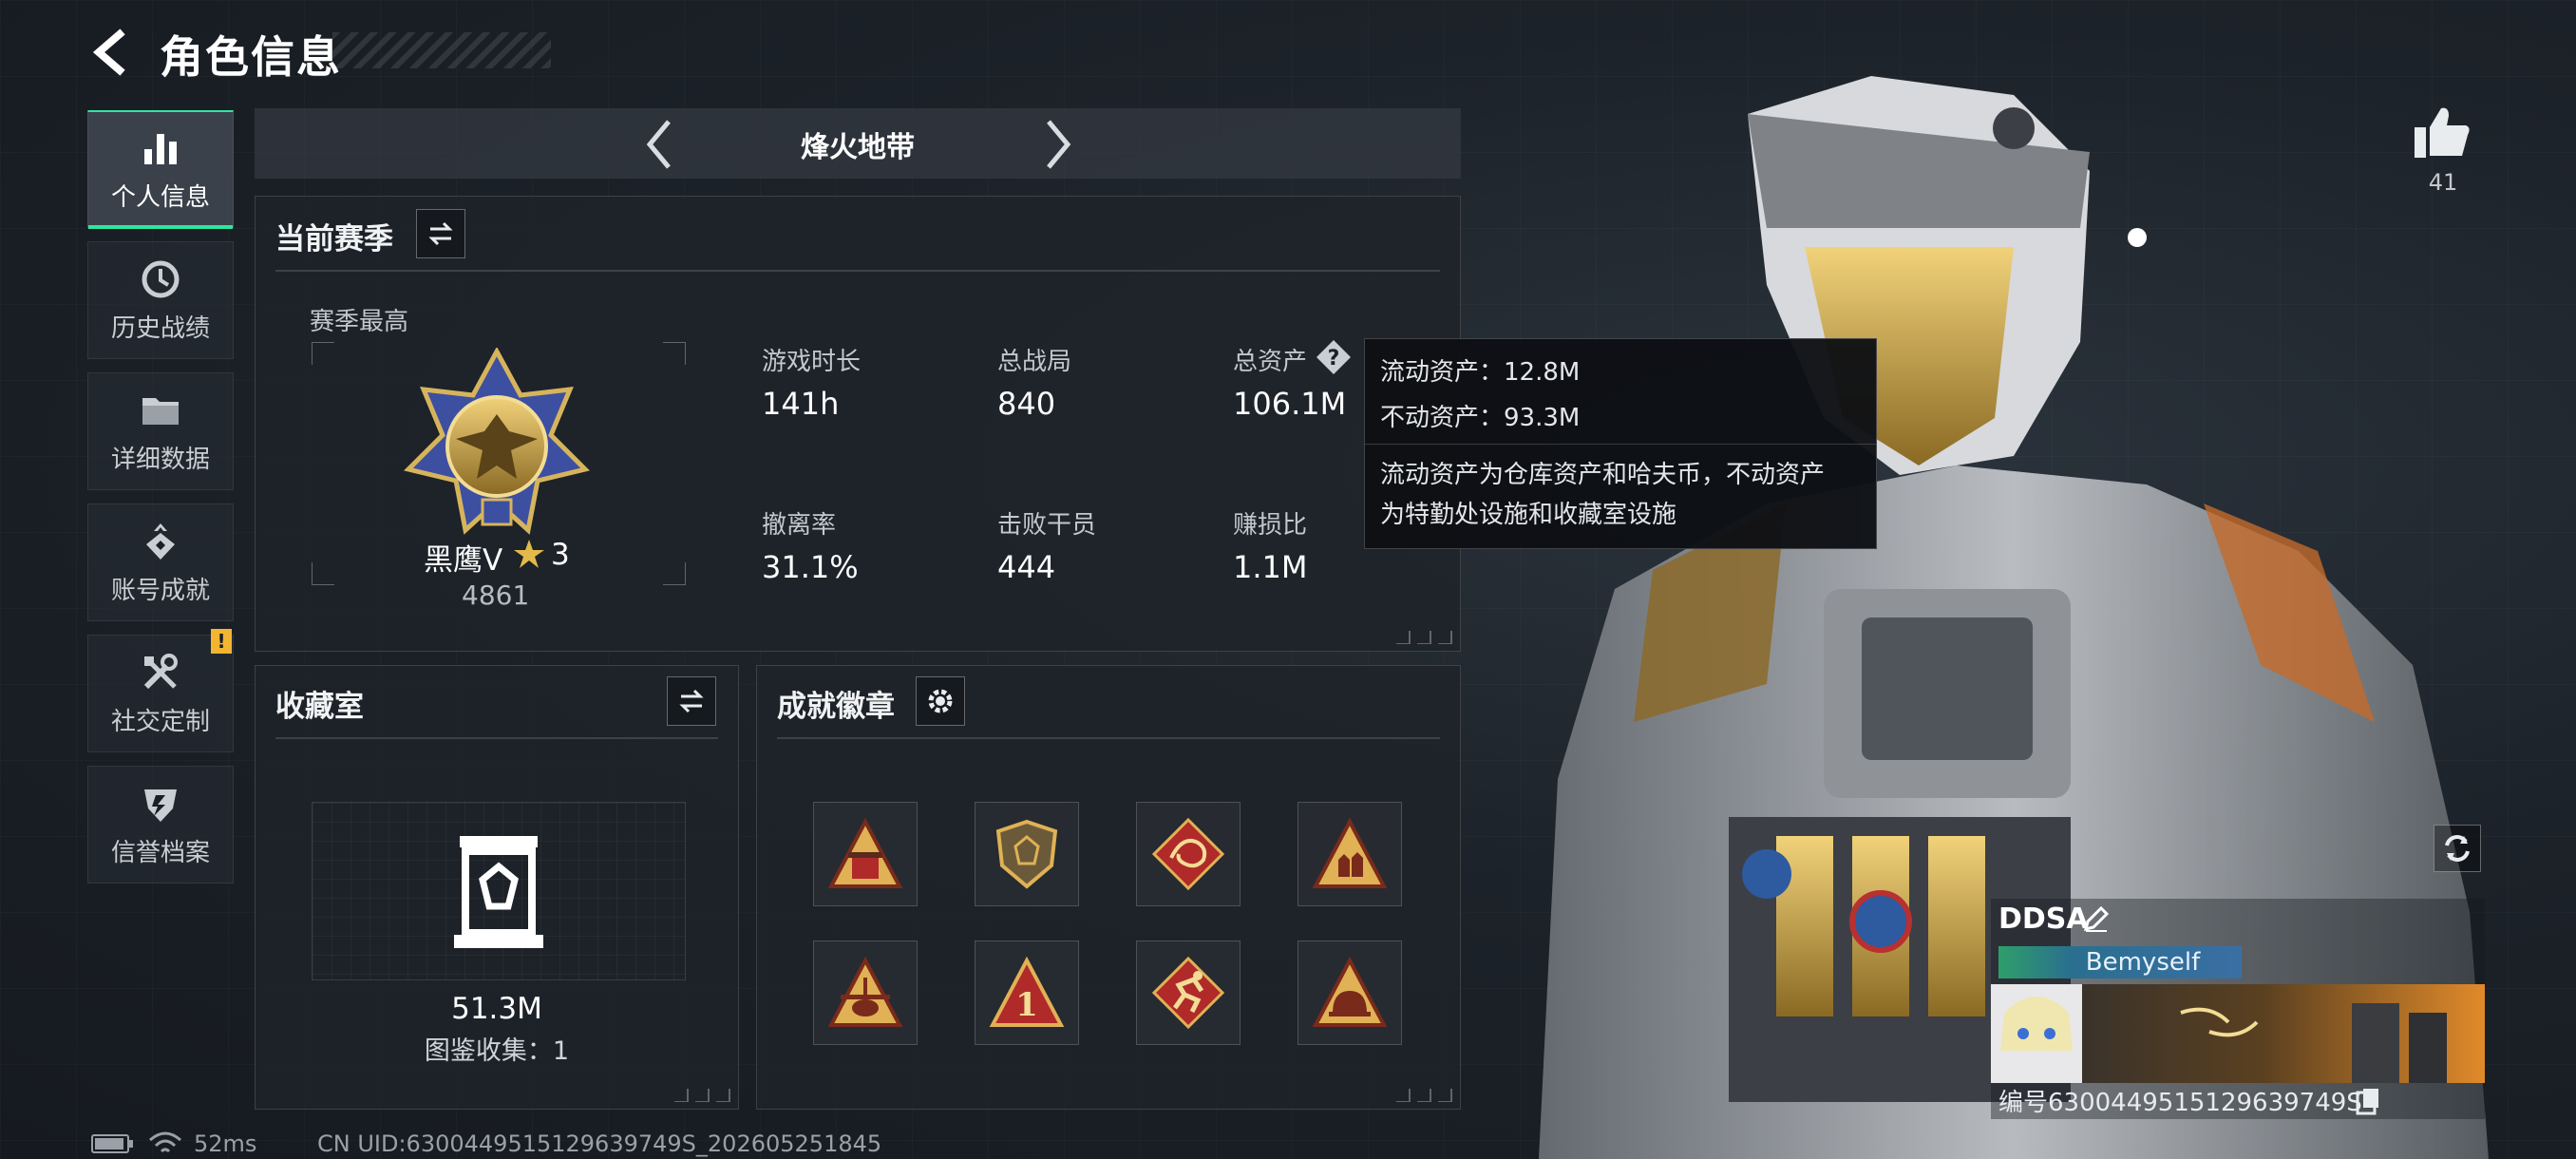  What do you see at coordinates (160, 562) in the screenshot?
I see `nav-item-achievements: 账号成就` at bounding box center [160, 562].